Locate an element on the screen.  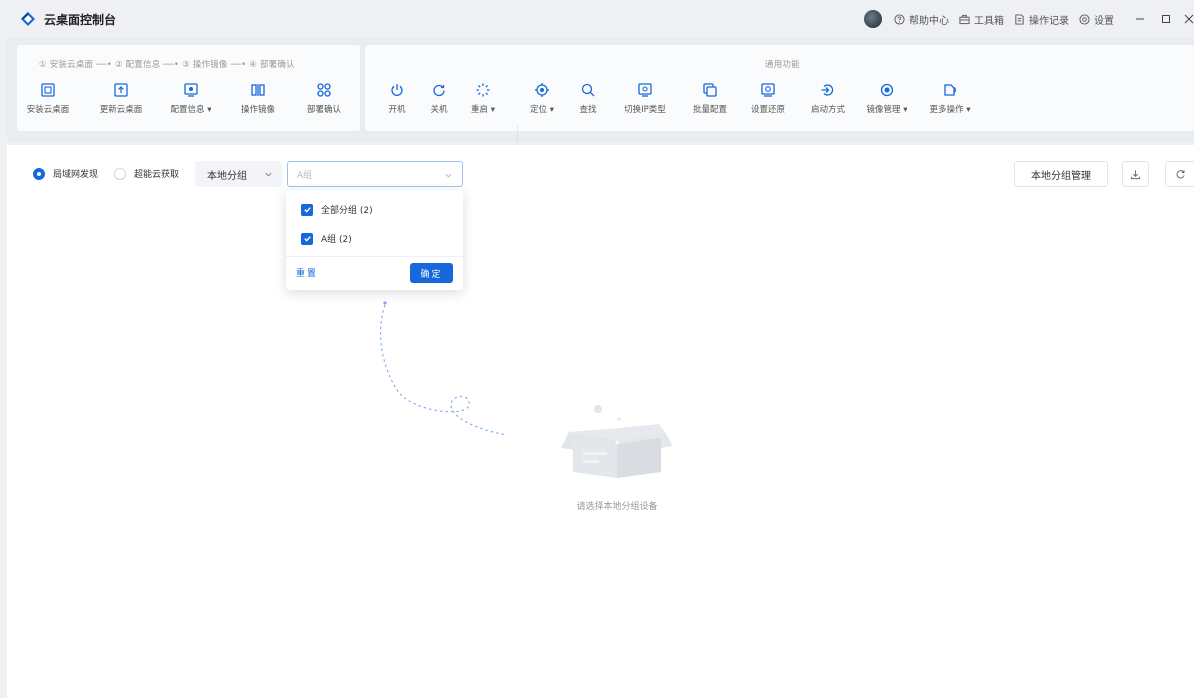
operation-log-label: 操作记录 is located at coordinates (1049, 21).